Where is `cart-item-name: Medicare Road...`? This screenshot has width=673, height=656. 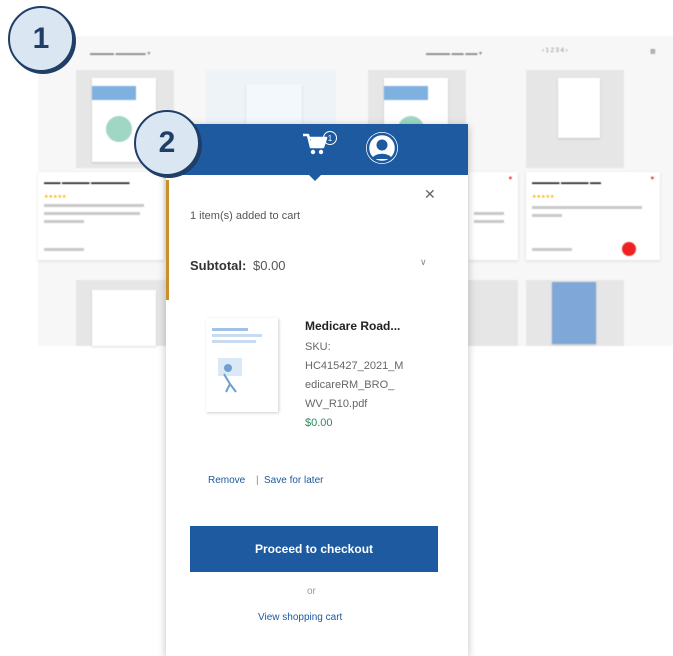
cart-item-name: Medicare Road... is located at coordinates (352, 326).